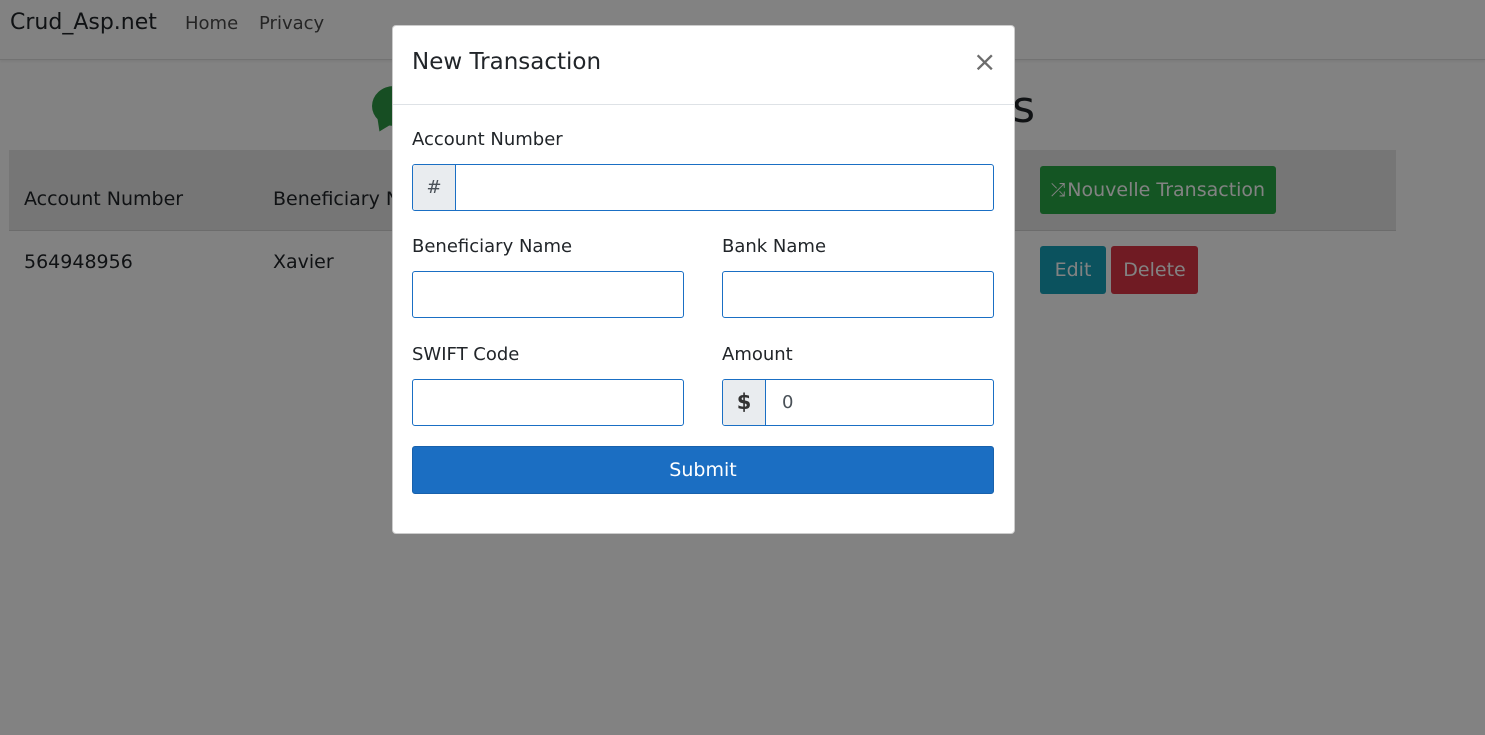  What do you see at coordinates (724, 187) in the screenshot?
I see `account-number-input` at bounding box center [724, 187].